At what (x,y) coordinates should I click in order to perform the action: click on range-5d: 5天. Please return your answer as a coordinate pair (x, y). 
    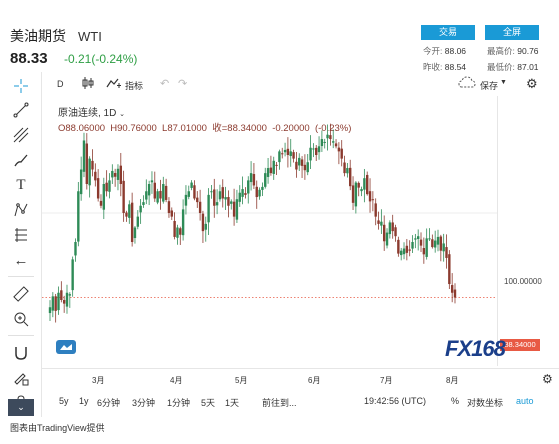
    Looking at the image, I should click on (208, 402).